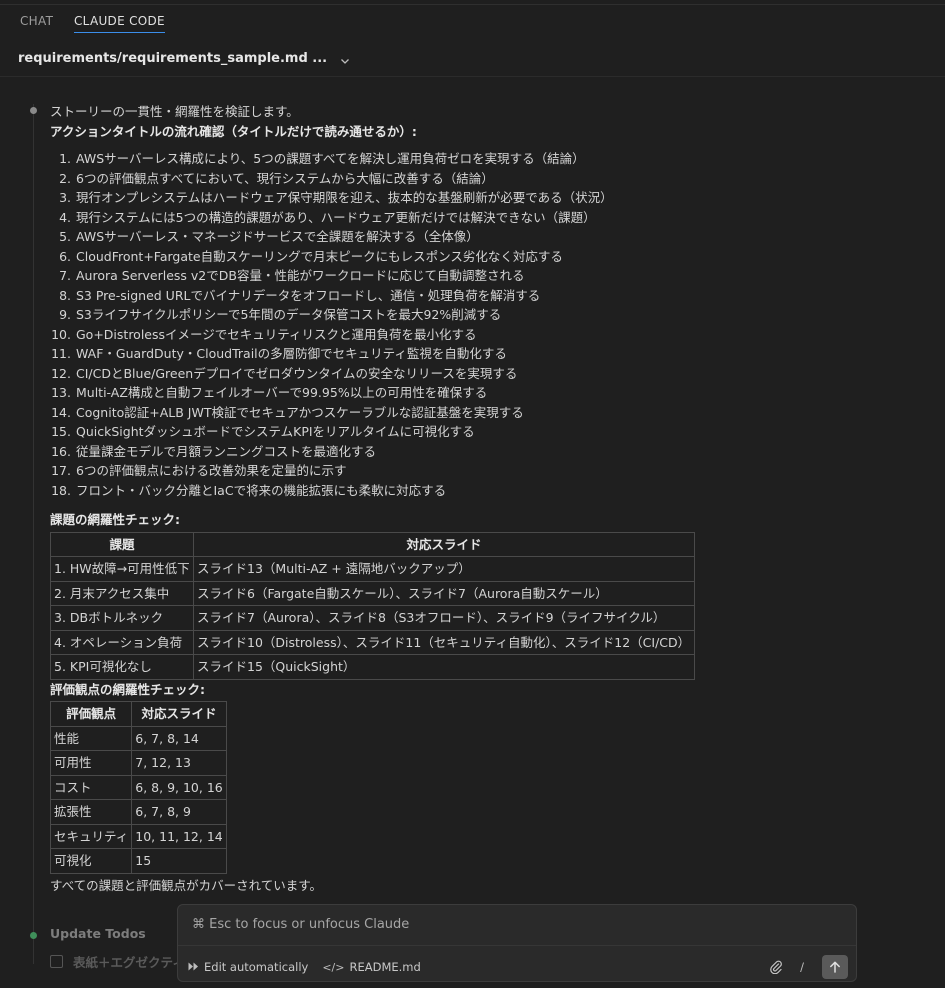 The image size is (945, 988). I want to click on criteria-title: 評価観点の網羅性チェック:, so click(127, 689).